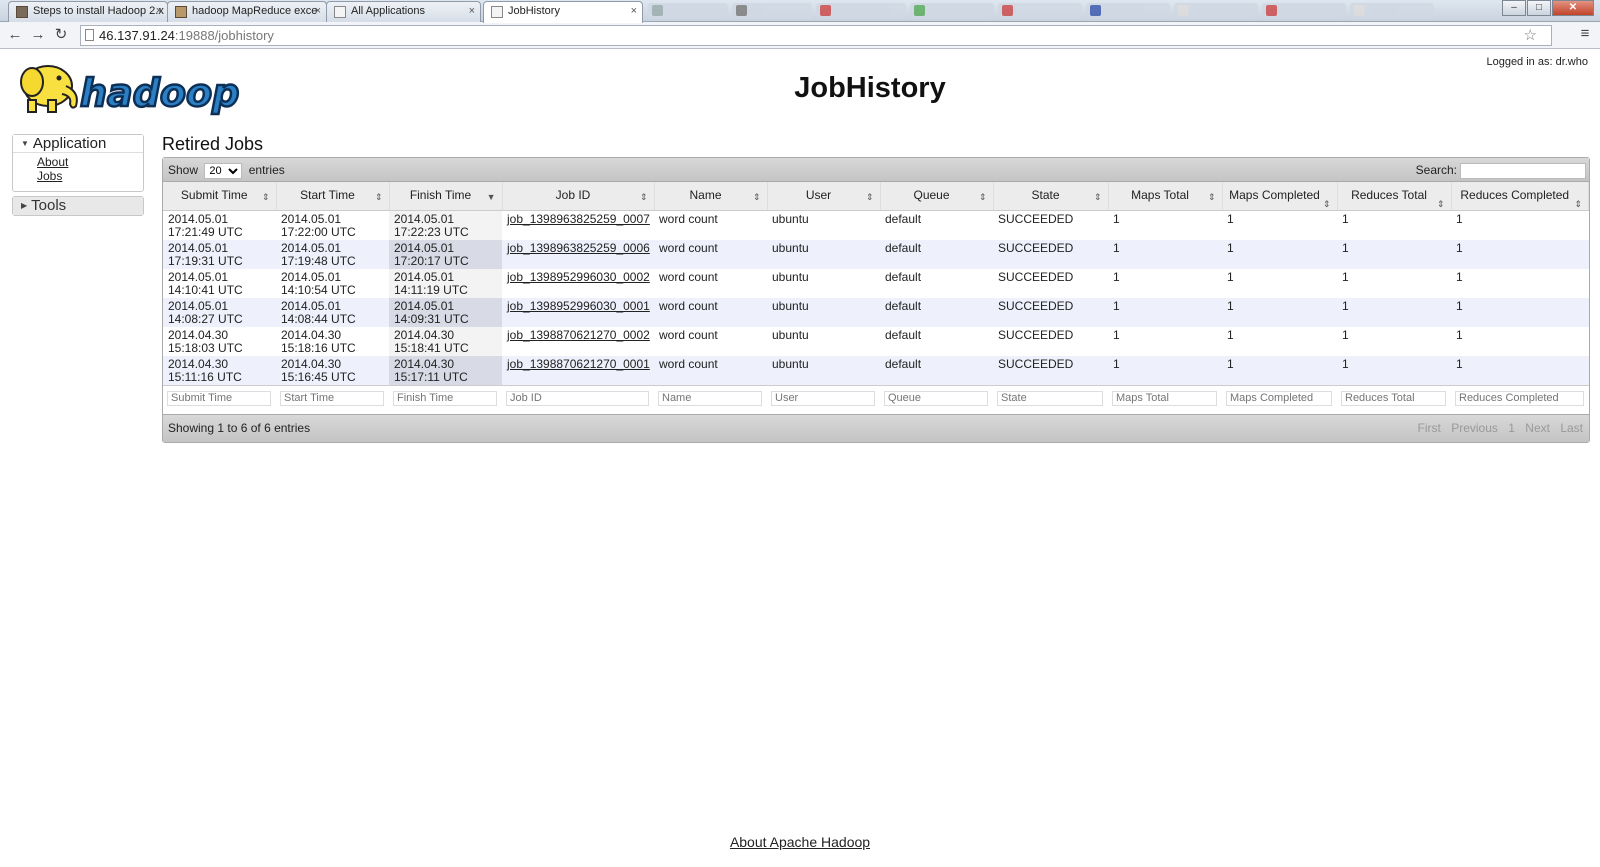  I want to click on job-id-link: job_1398952996030_0001, so click(578, 306).